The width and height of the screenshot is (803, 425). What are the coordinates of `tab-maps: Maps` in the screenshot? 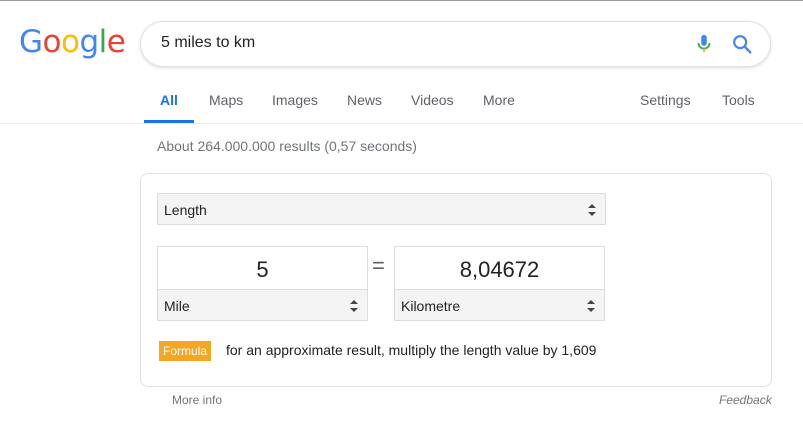 It's located at (226, 100).